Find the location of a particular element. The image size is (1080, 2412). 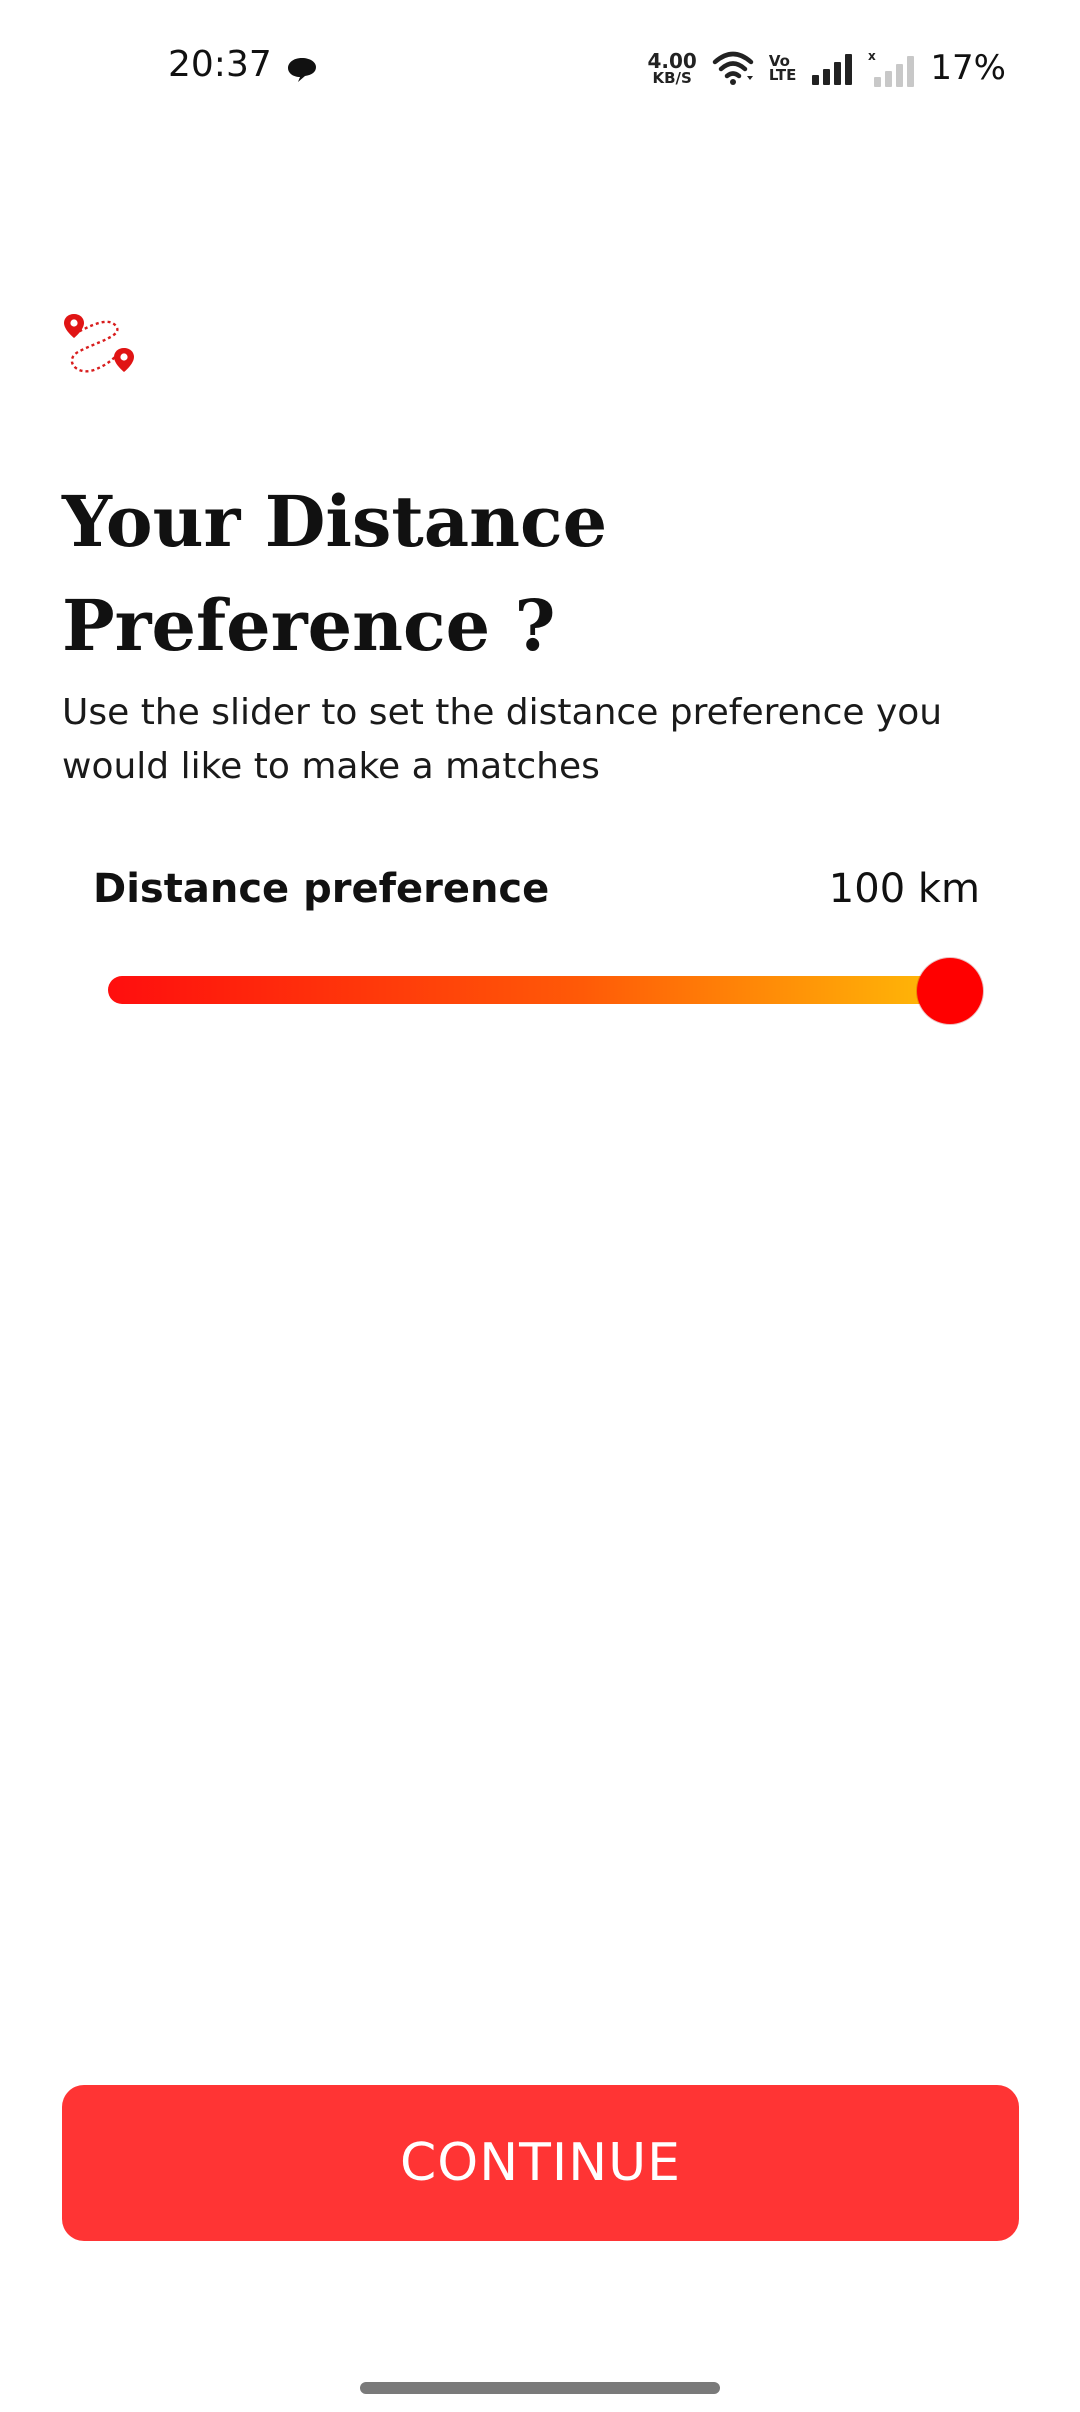

wifi-icon is located at coordinates (733, 68).